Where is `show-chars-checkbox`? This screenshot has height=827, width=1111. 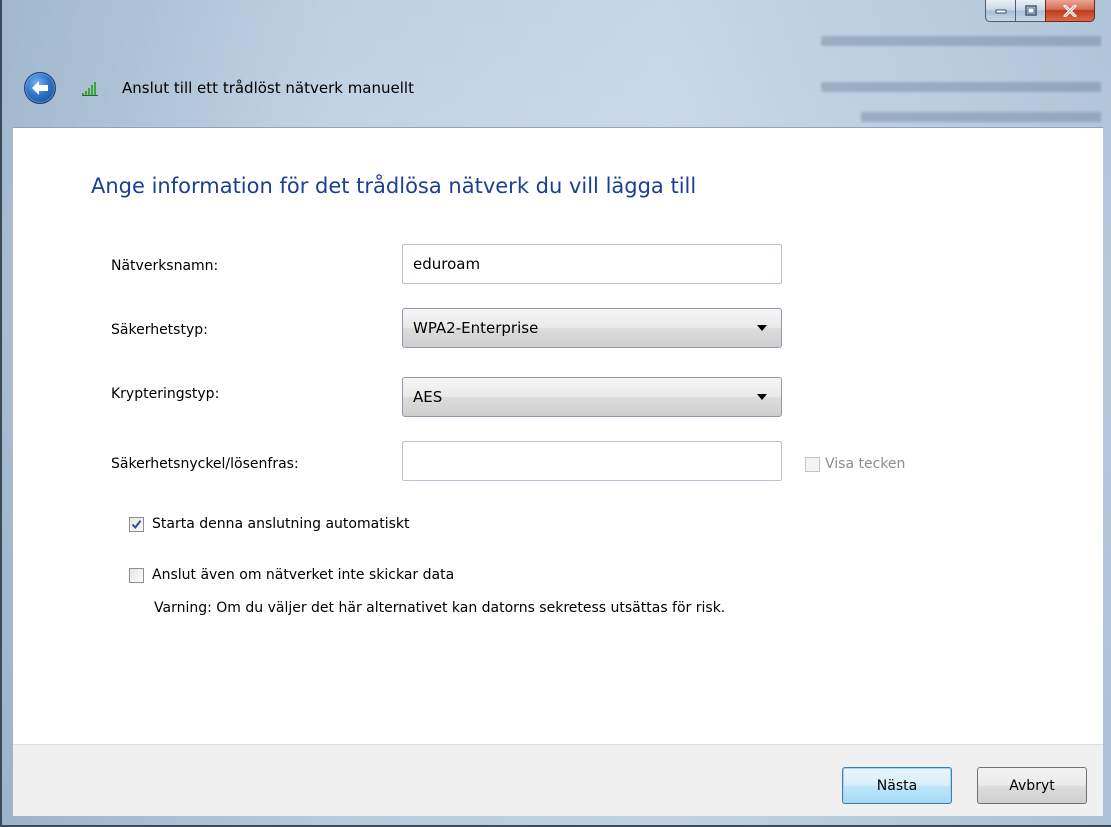
show-chars-checkbox is located at coordinates (812, 464).